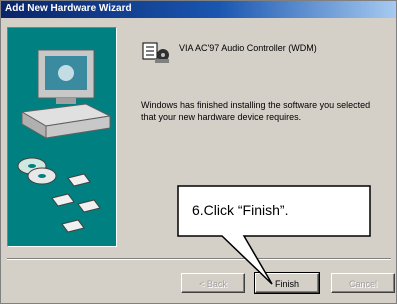 Image resolution: width=397 pixels, height=304 pixels. I want to click on callout-instruction: 6.Click “Finish”., so click(240, 210).